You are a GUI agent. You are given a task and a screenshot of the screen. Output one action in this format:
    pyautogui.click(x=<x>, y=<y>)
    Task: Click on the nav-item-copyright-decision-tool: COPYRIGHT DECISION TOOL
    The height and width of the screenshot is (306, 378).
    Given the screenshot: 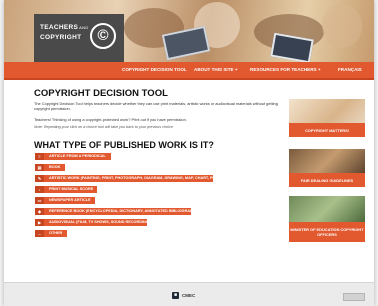 What is the action you would take?
    pyautogui.click(x=154, y=70)
    